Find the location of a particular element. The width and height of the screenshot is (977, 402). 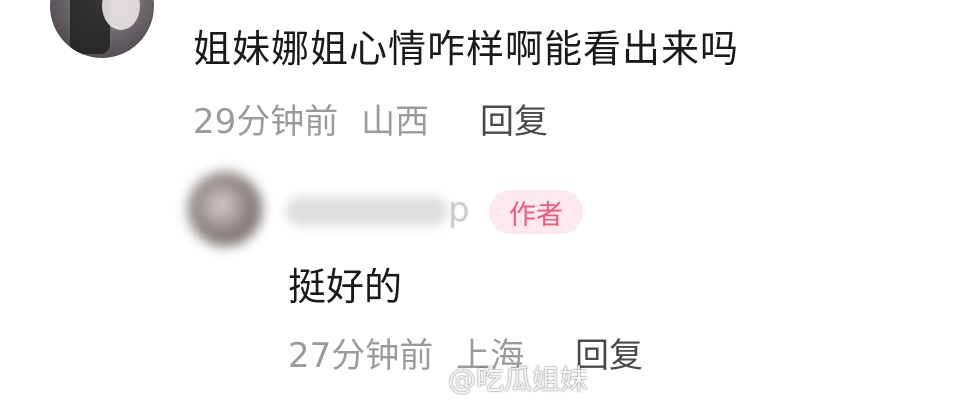

weibo-logo-icon is located at coordinates (421, 379).